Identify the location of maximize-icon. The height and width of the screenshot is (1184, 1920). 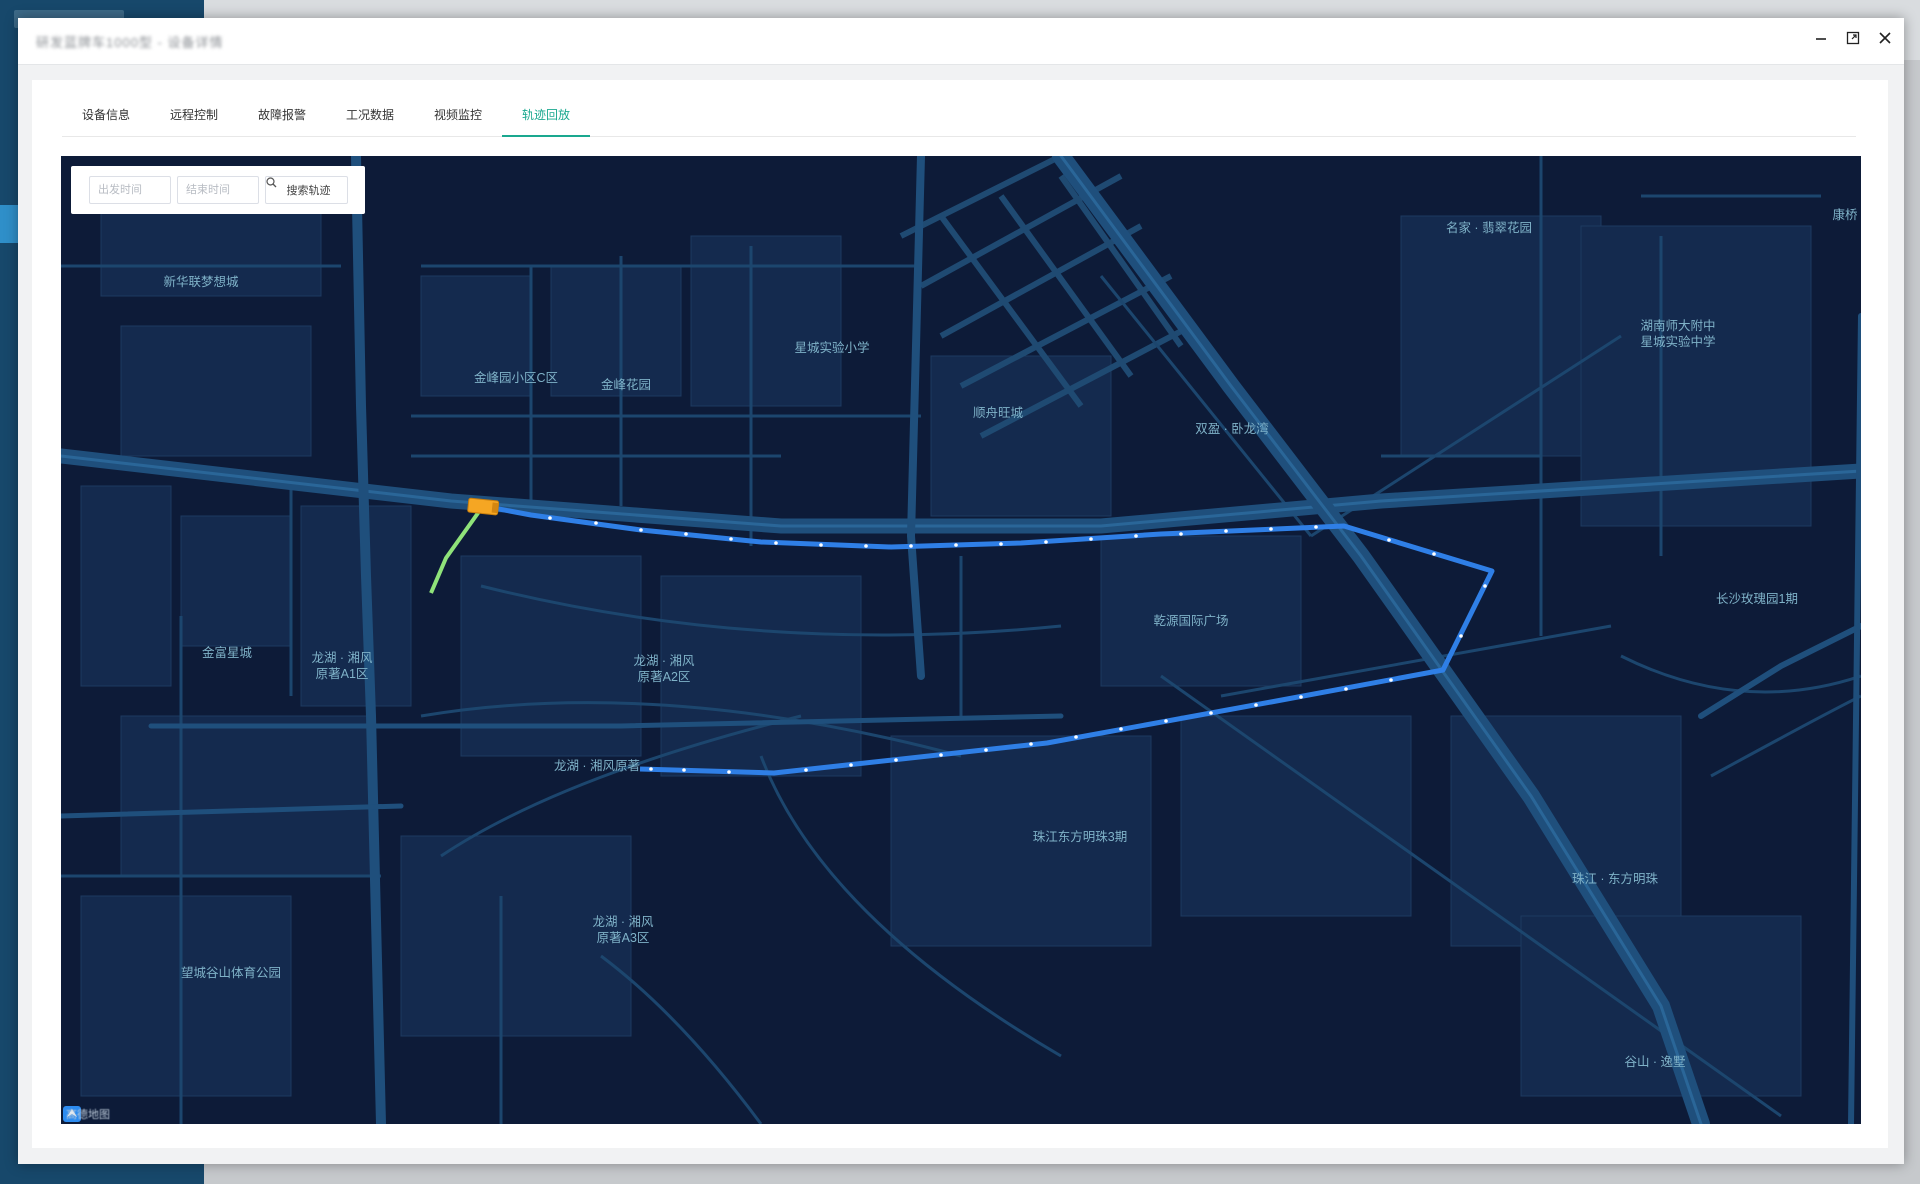
(1853, 38).